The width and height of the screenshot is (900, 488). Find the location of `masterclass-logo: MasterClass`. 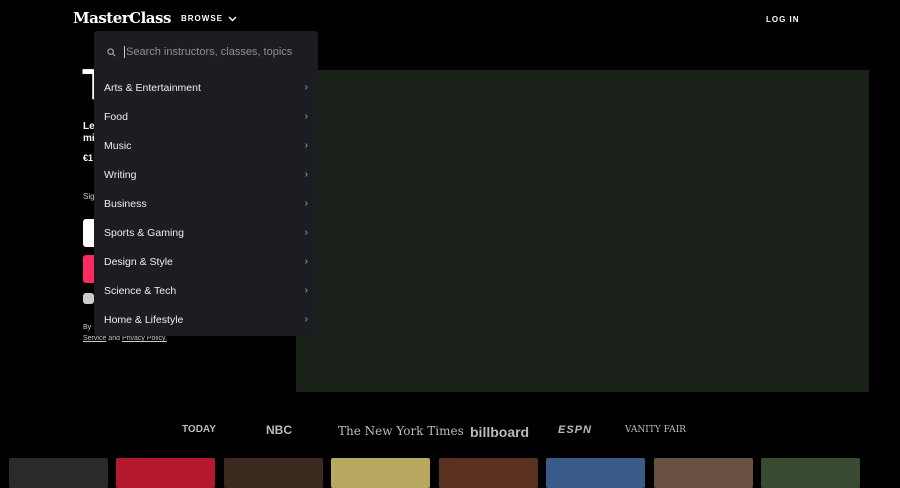

masterclass-logo: MasterClass is located at coordinates (122, 18).